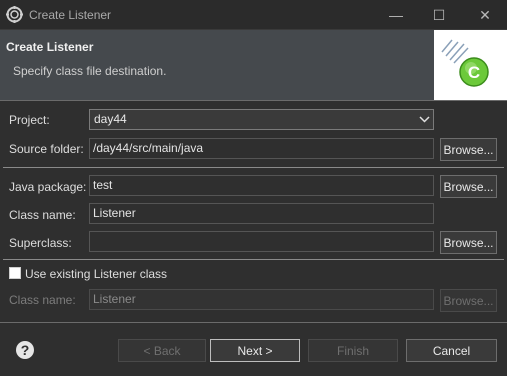  I want to click on source-folder-label: Source folder:, so click(46, 149).